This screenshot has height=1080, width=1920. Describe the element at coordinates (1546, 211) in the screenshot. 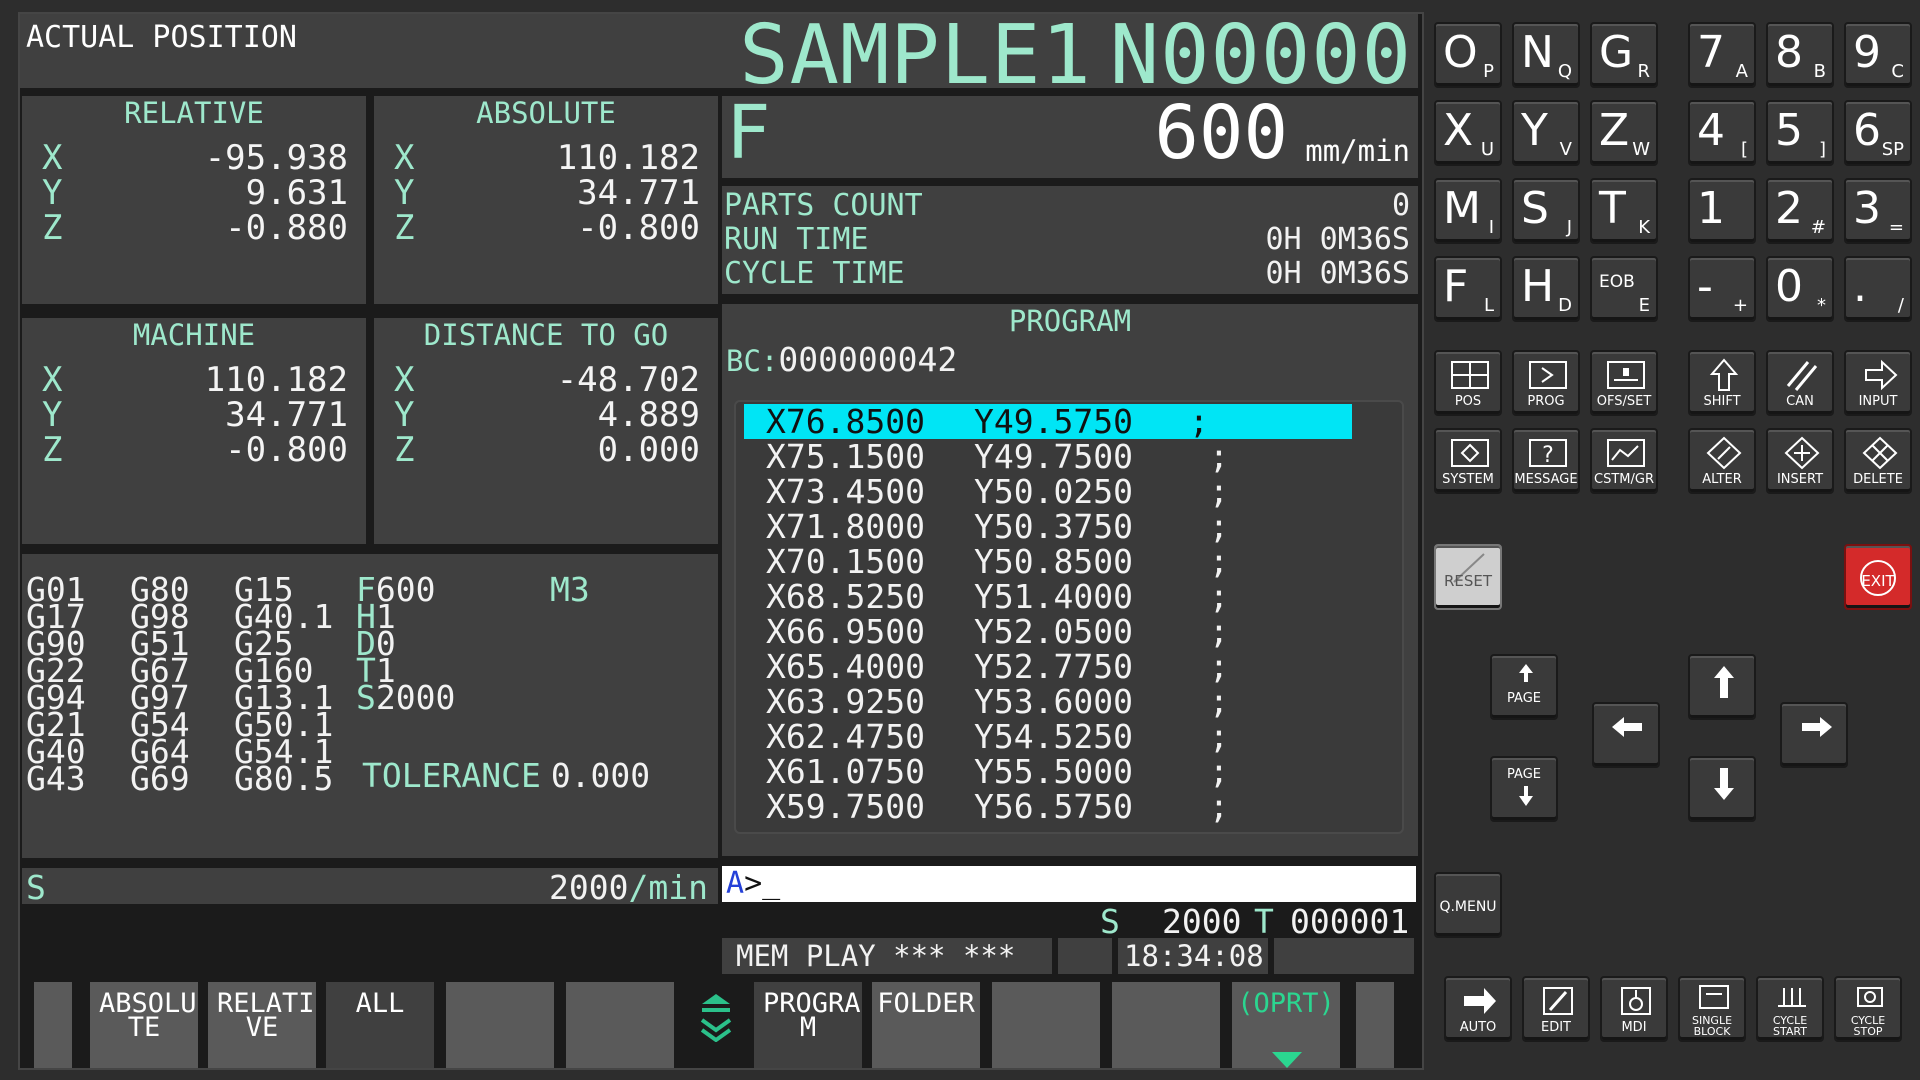

I see `key-s: SJ` at that location.